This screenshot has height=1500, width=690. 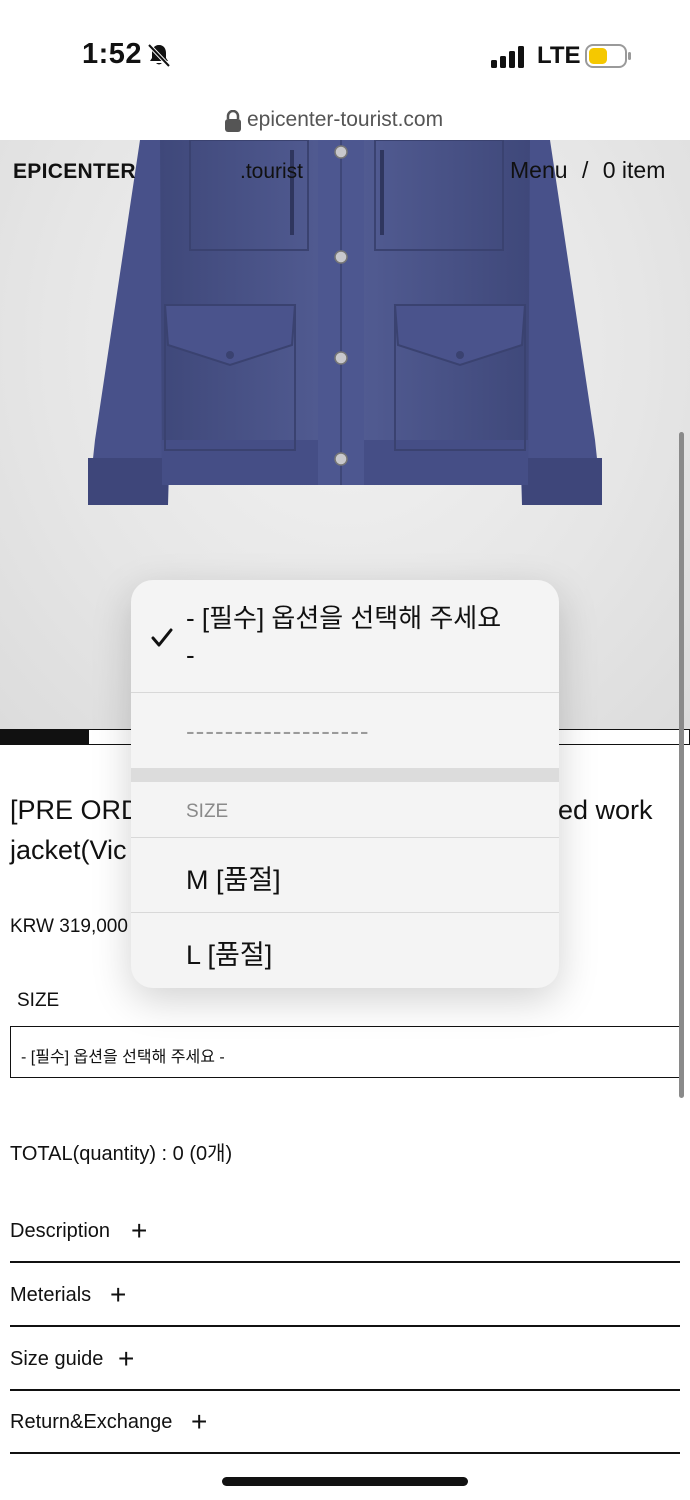 What do you see at coordinates (345, 1359) in the screenshot?
I see `accordion-size-guide: Size guide +` at bounding box center [345, 1359].